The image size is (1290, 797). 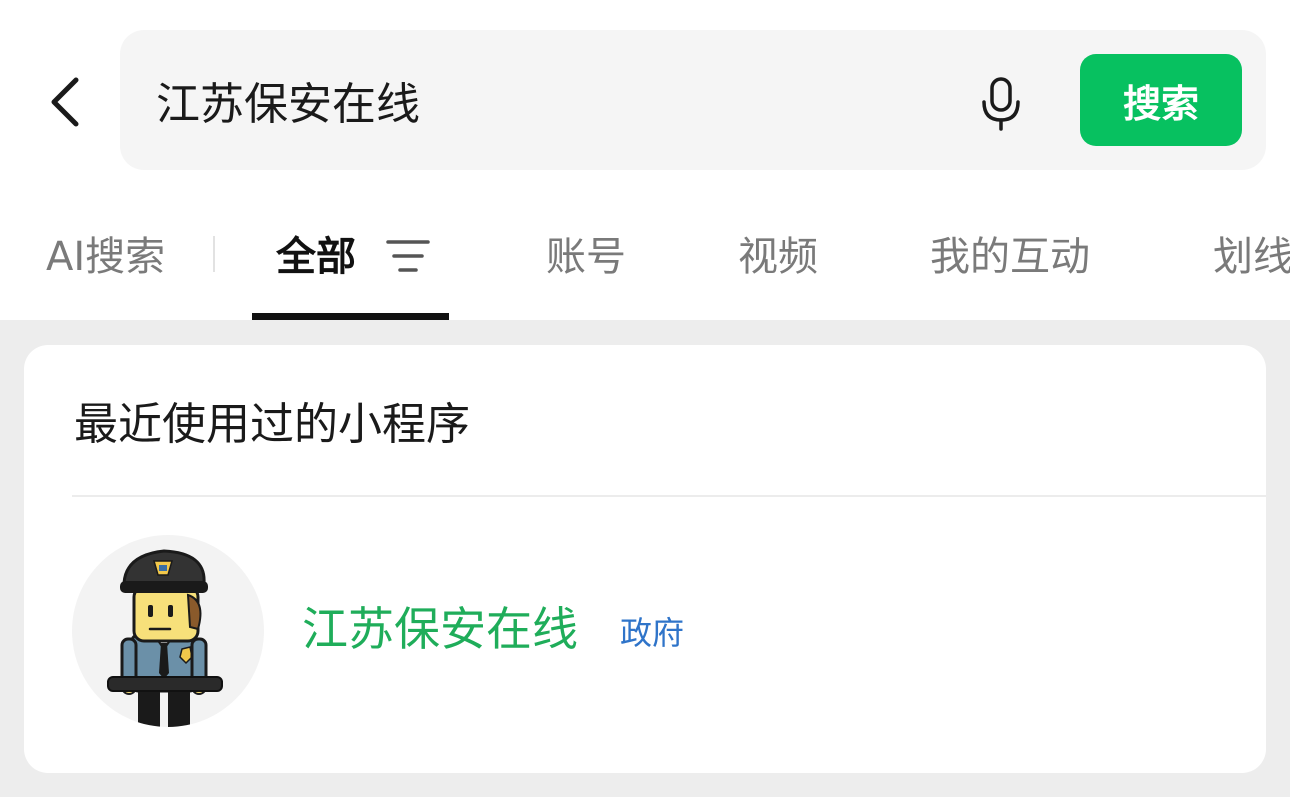 I want to click on mini-program-name: 江苏保安在线, so click(x=440, y=629).